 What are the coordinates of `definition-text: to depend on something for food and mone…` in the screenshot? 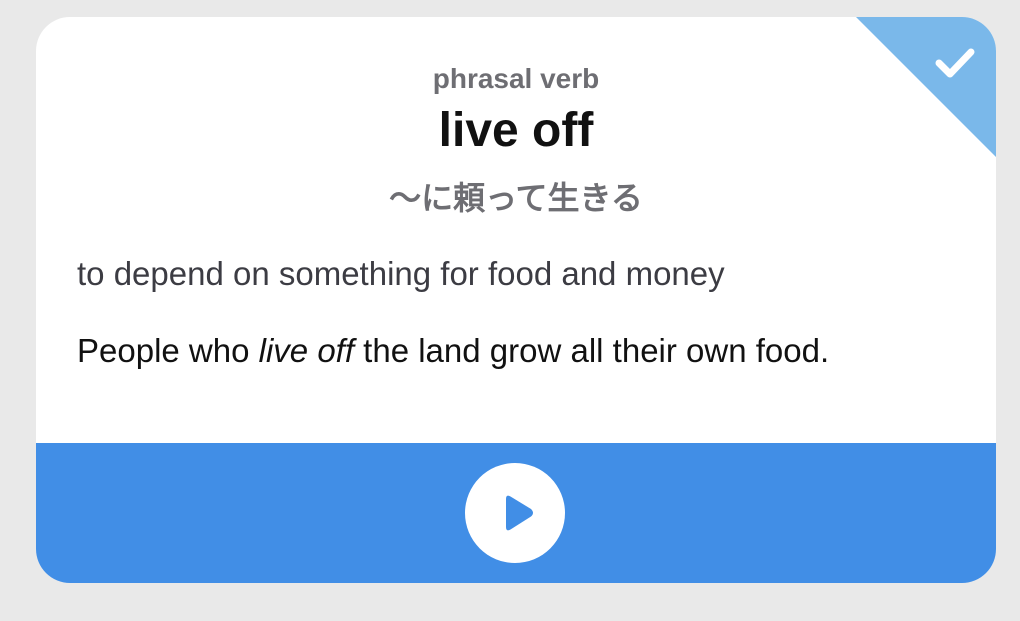 It's located at (401, 273).